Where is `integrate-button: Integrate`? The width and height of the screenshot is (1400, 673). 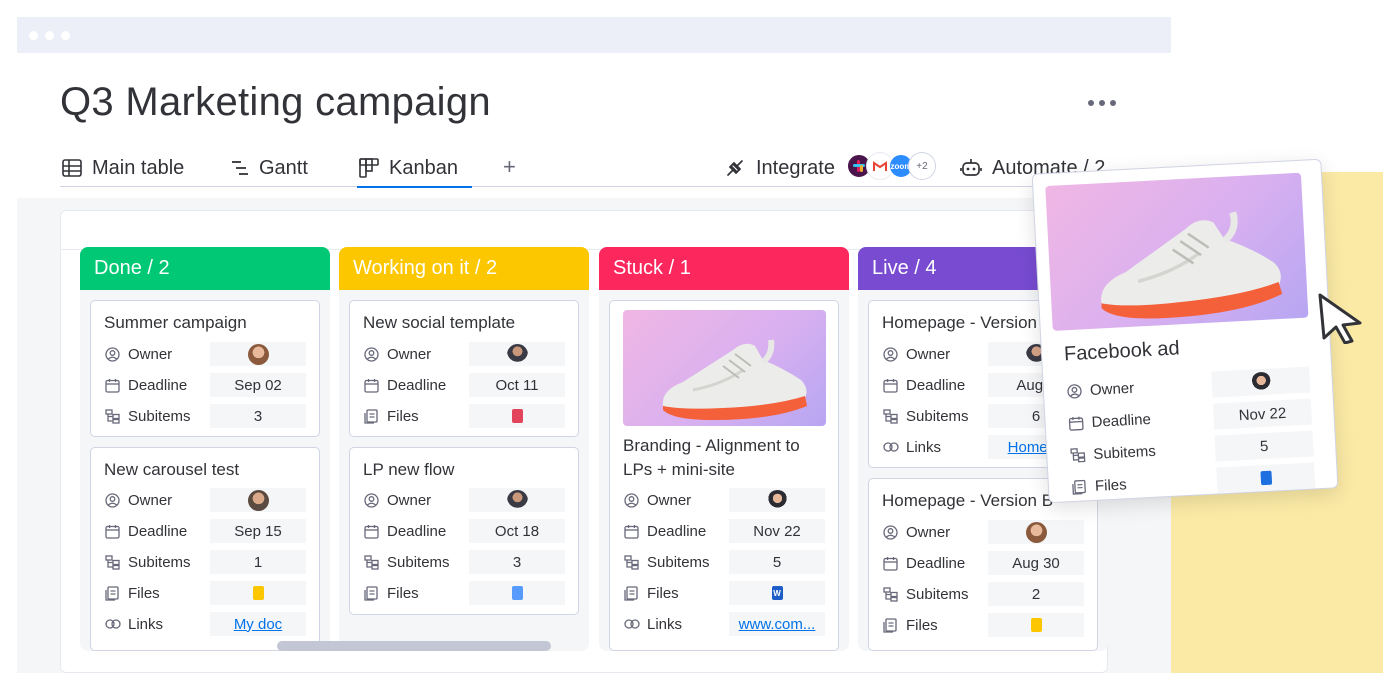 integrate-button: Integrate is located at coordinates (779, 168).